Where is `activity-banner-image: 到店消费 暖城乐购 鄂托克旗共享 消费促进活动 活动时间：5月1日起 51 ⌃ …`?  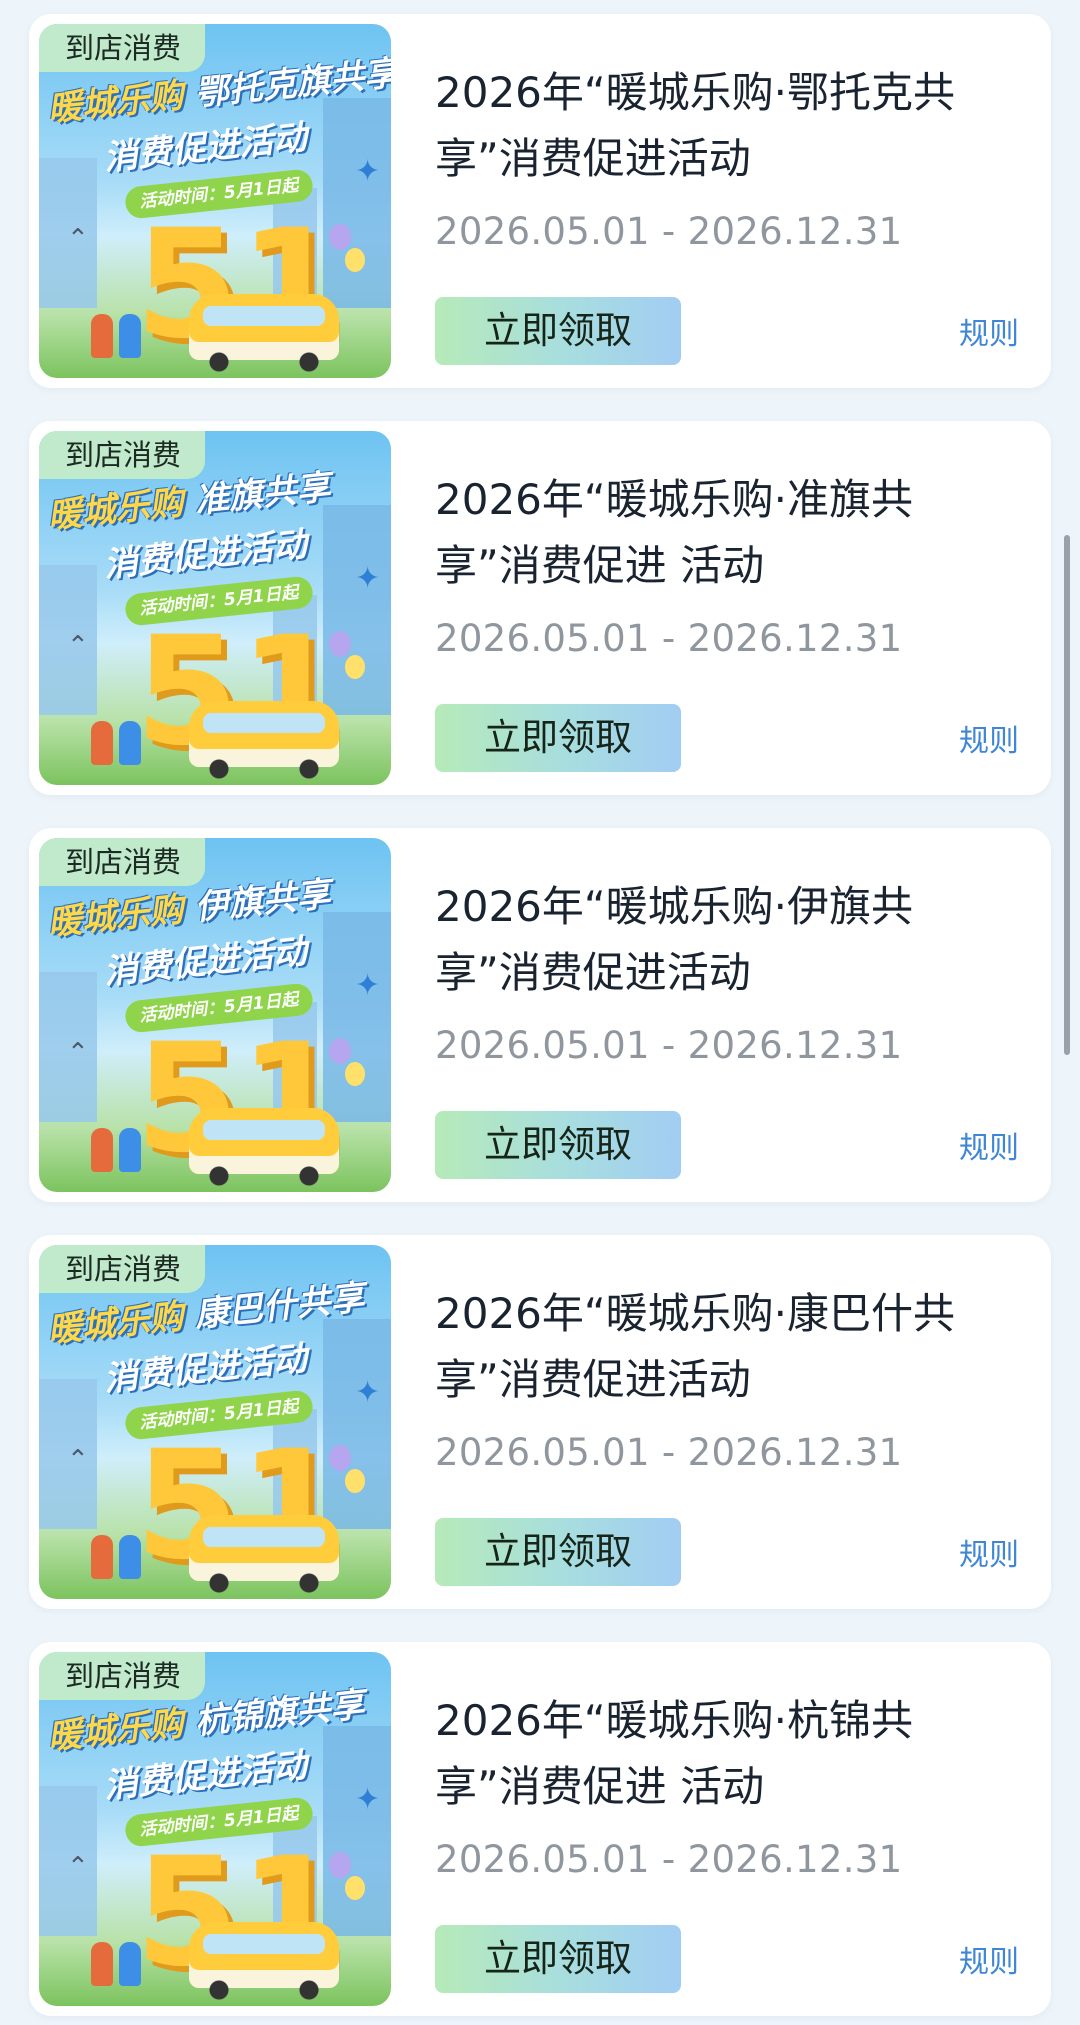 activity-banner-image: 到店消费 暖城乐购 鄂托克旗共享 消费促进活动 活动时间：5月1日起 51 ⌃ … is located at coordinates (215, 201).